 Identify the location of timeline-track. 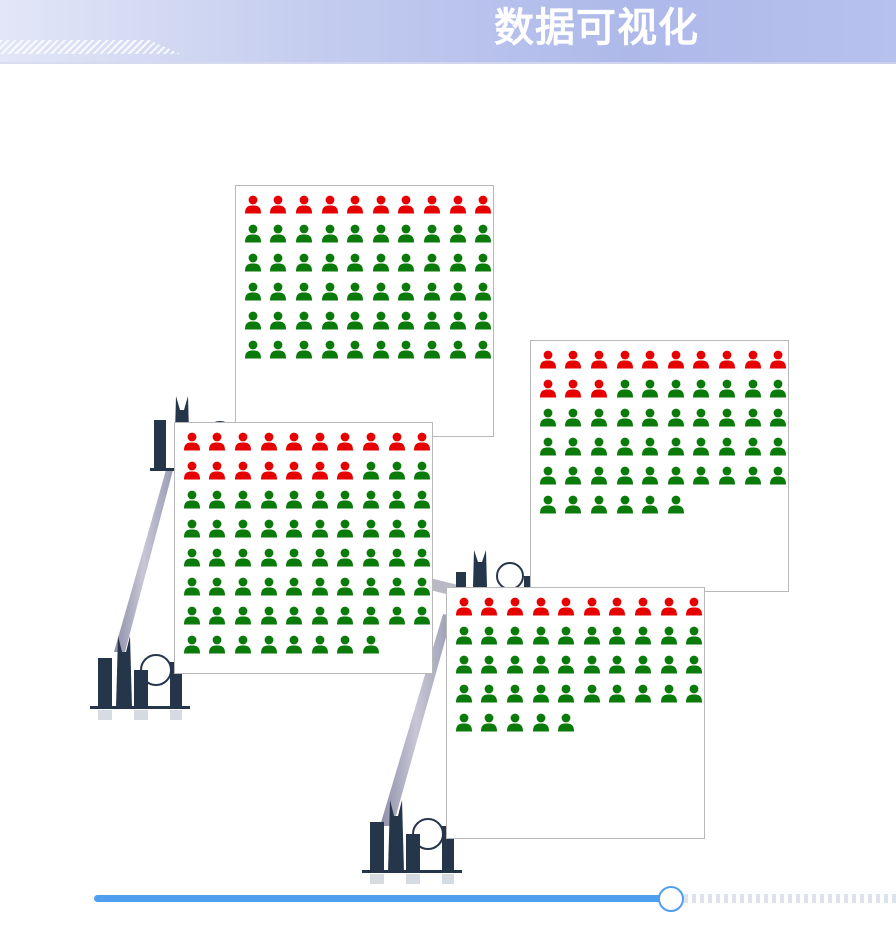
(383, 898).